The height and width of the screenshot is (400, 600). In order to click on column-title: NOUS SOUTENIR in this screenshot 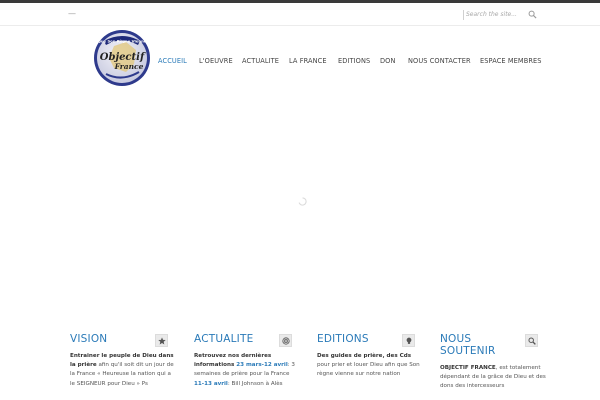, I will do `click(468, 345)`.